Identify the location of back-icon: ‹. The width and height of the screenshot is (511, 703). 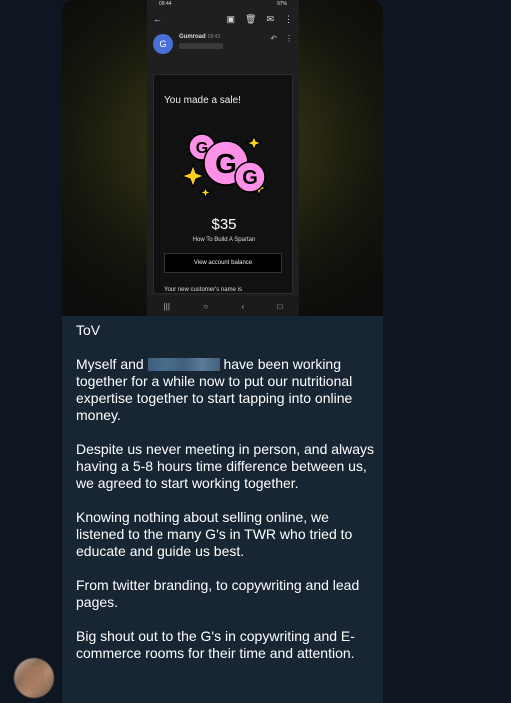
(243, 306).